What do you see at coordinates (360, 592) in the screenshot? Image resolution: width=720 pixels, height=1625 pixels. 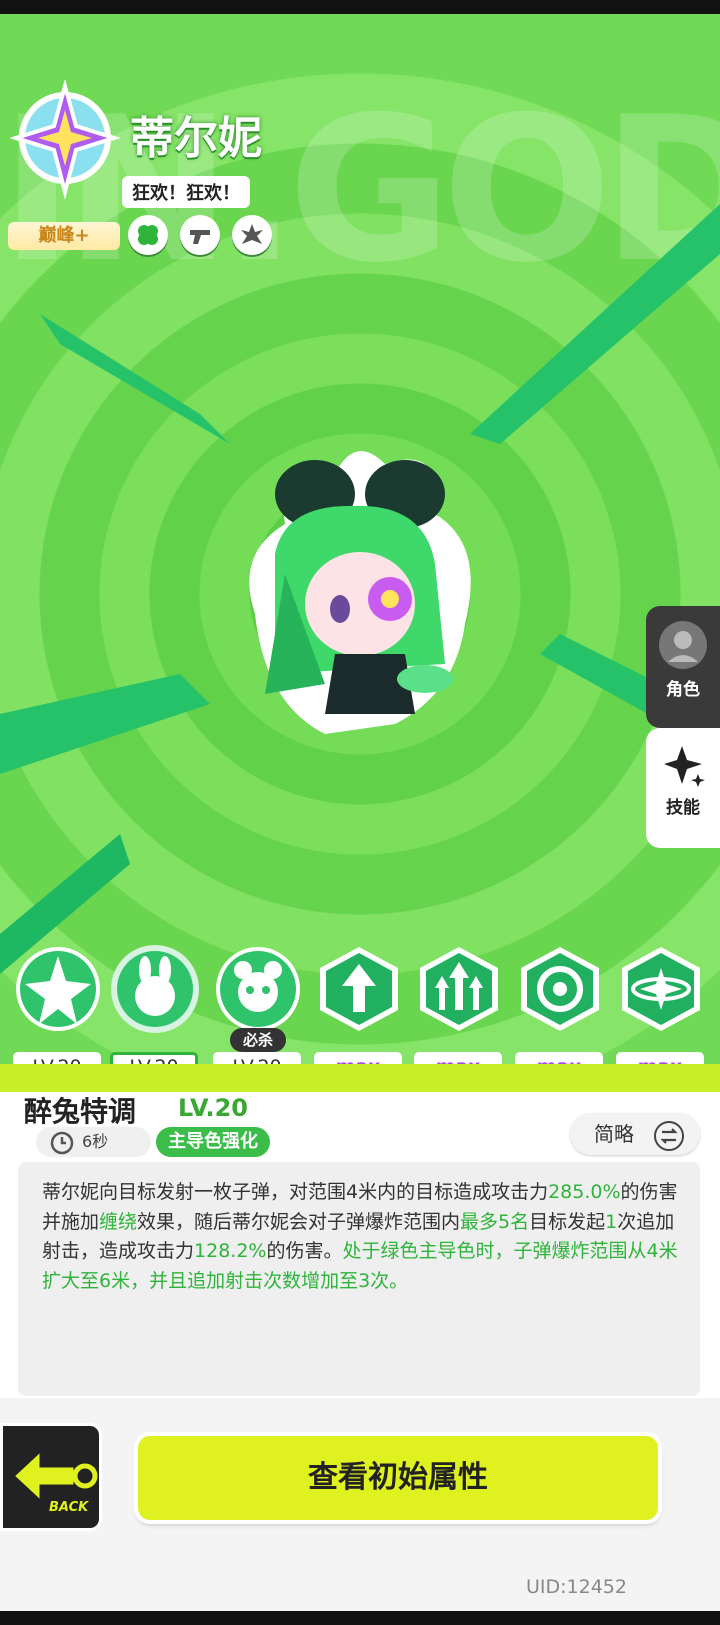 I see `character-portrait` at bounding box center [360, 592].